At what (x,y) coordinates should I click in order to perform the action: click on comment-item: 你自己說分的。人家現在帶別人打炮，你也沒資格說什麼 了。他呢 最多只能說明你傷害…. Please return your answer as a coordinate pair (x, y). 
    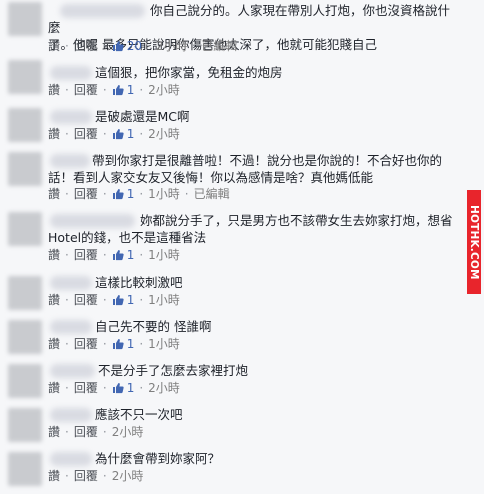
    Looking at the image, I should click on (230, 26).